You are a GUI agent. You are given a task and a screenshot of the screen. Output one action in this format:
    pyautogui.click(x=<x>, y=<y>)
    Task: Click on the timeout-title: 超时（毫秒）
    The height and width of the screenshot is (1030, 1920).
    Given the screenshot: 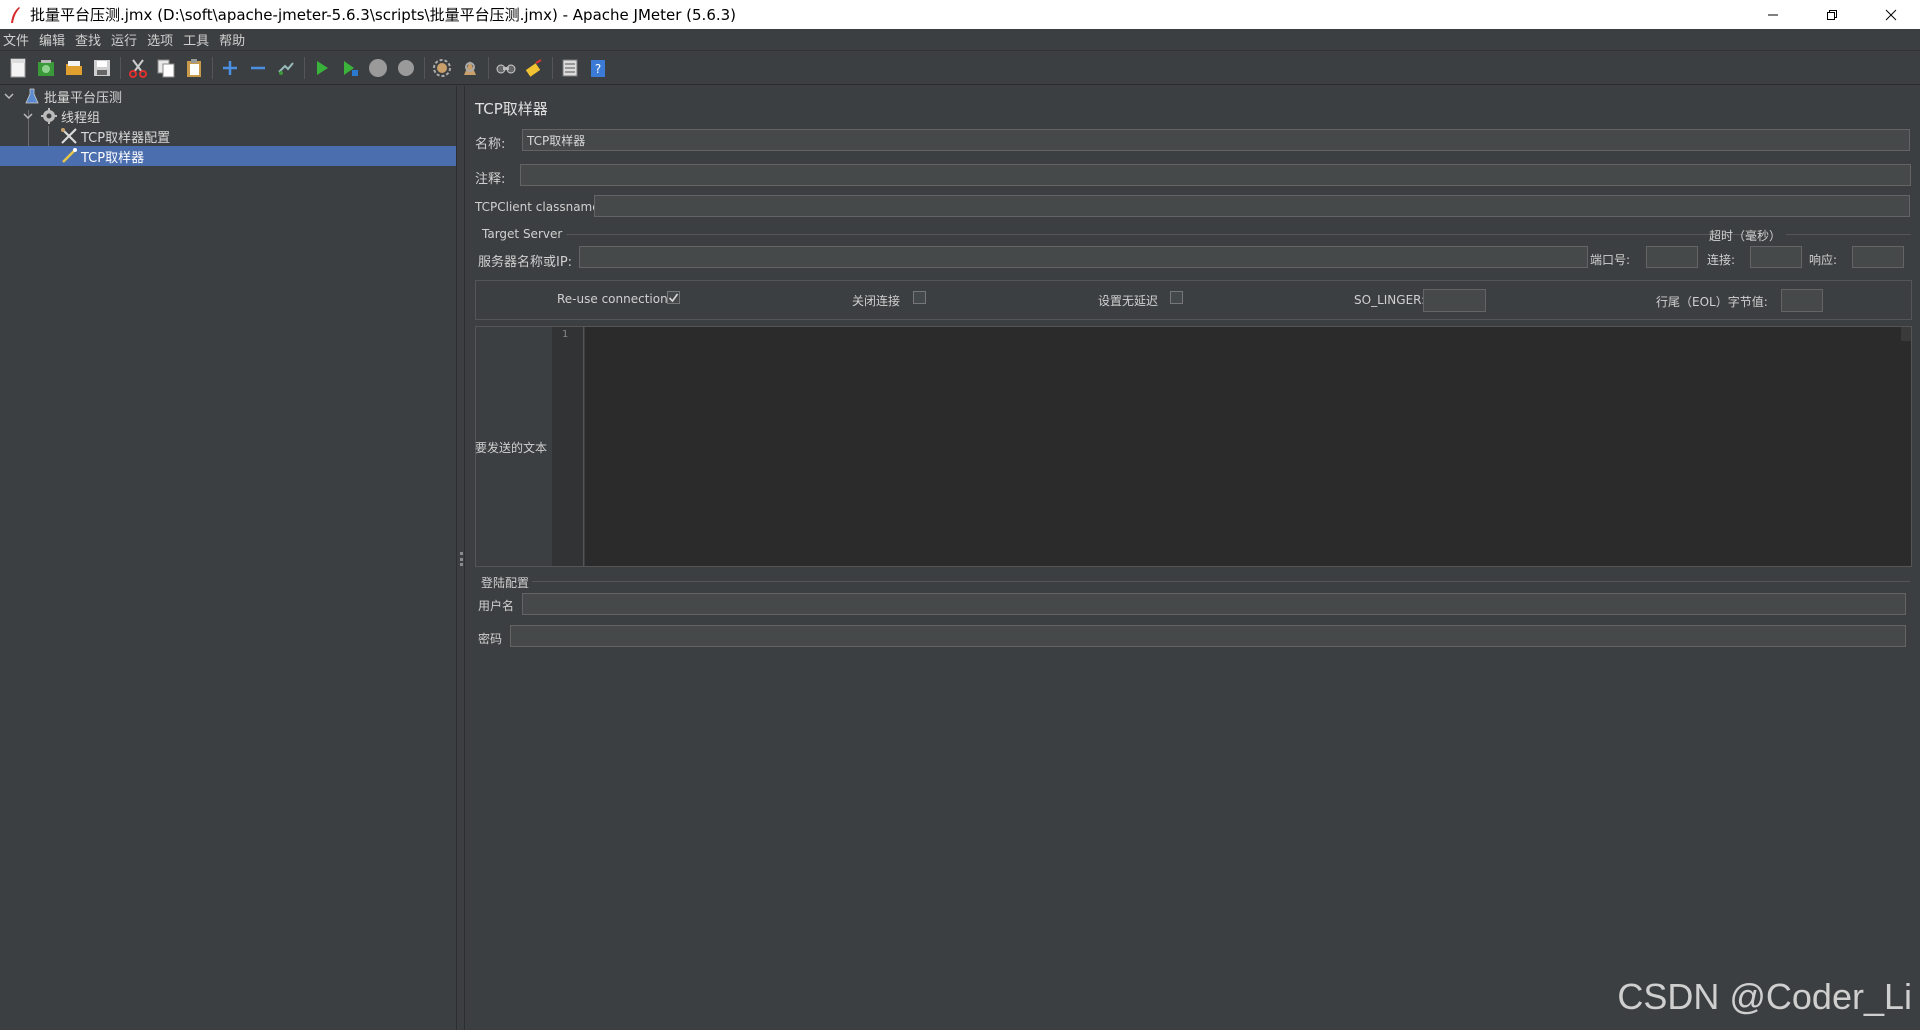 What is the action you would take?
    pyautogui.click(x=1745, y=236)
    